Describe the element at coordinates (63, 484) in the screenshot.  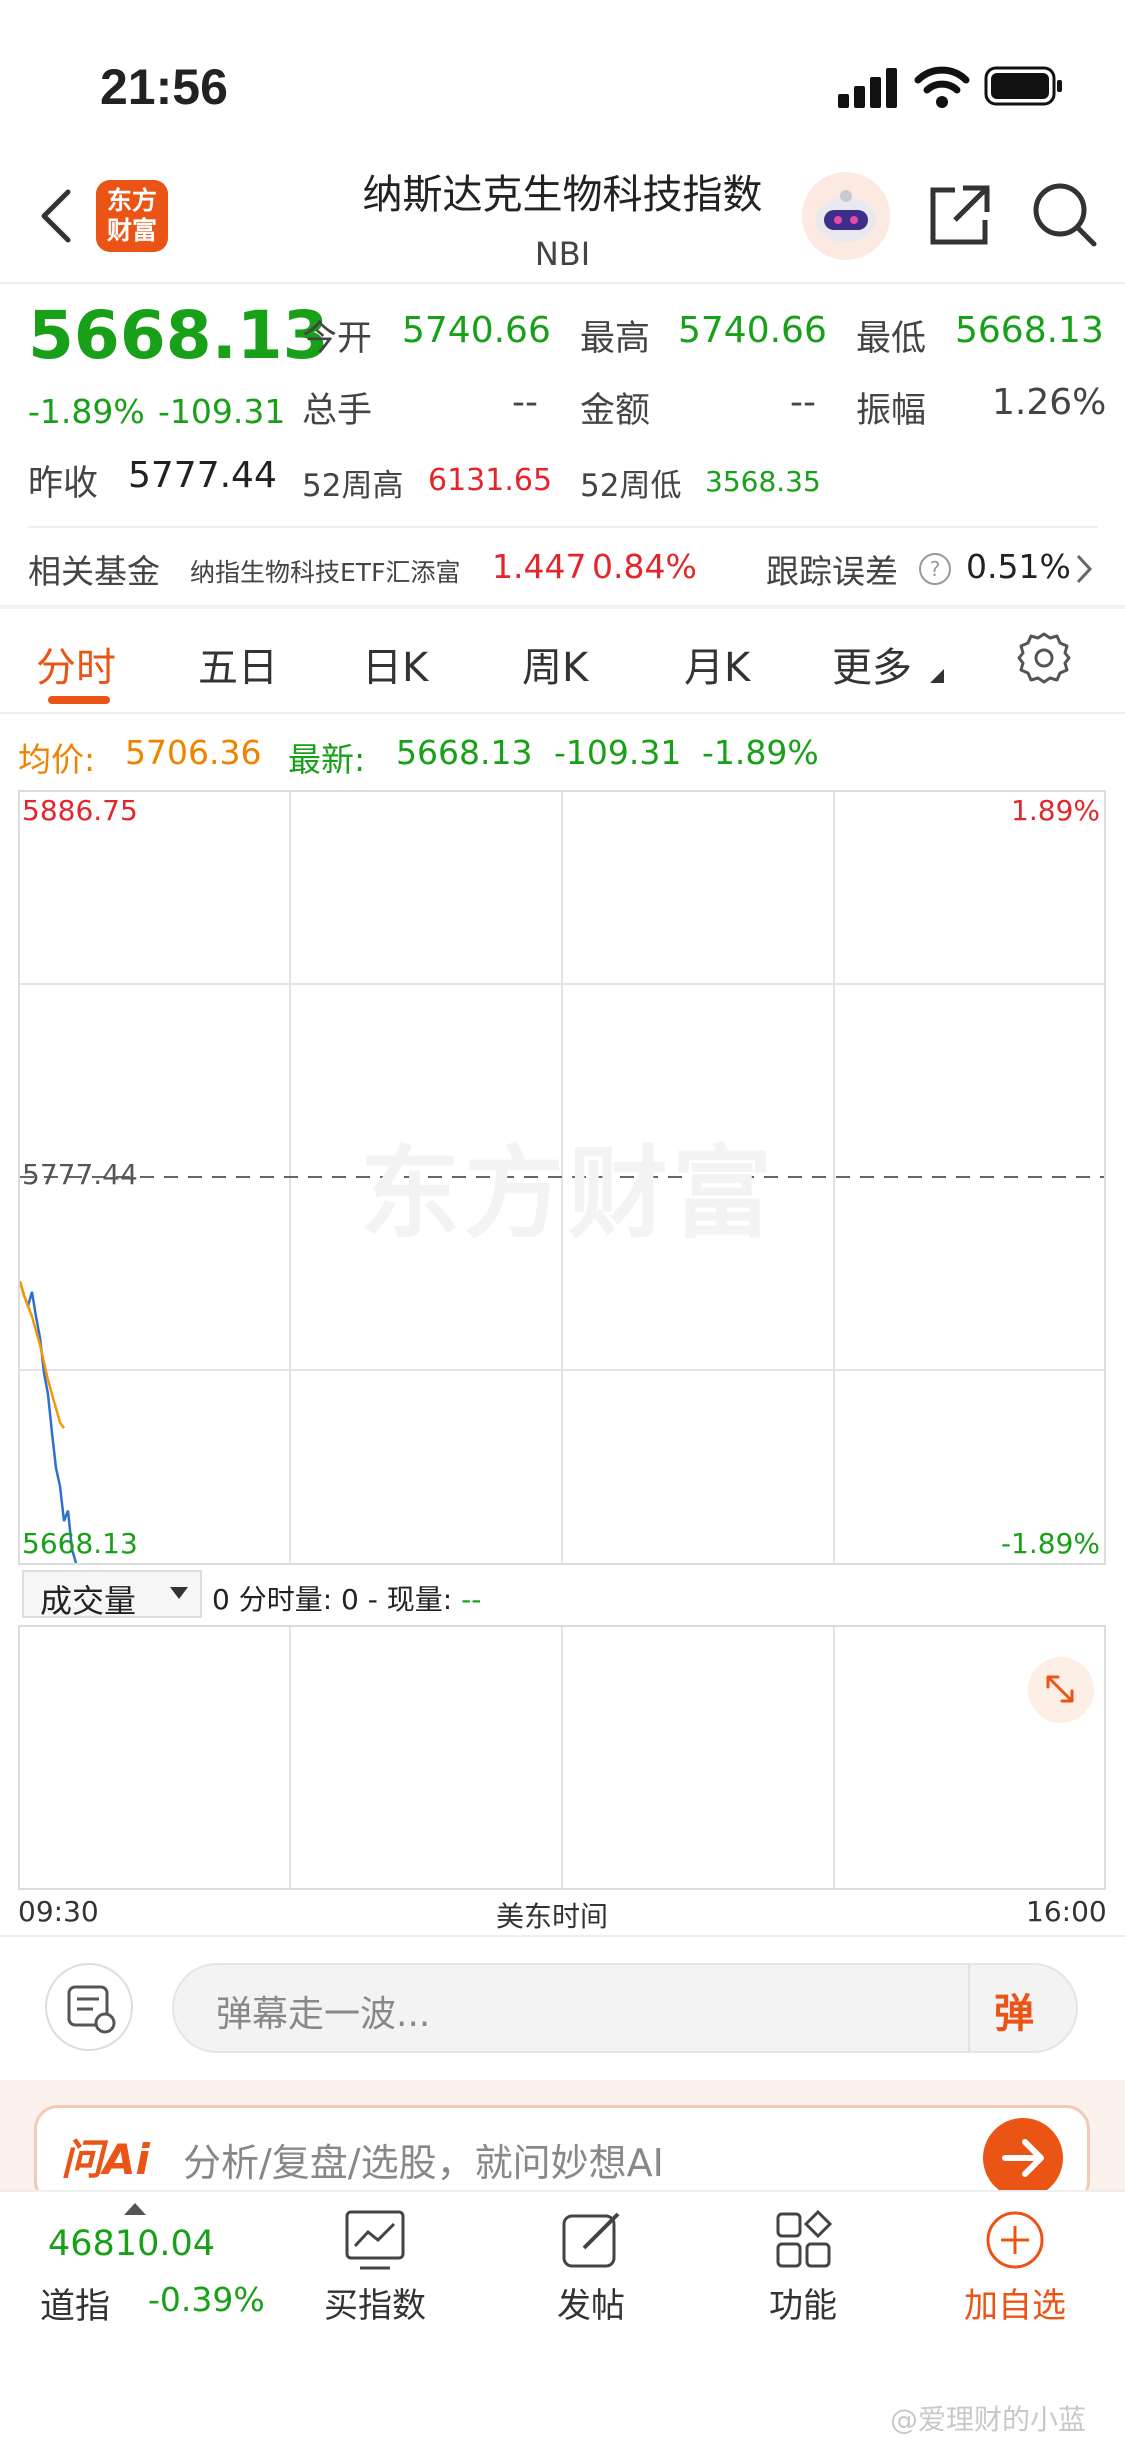
I see `prev-close-label: 昨收` at that location.